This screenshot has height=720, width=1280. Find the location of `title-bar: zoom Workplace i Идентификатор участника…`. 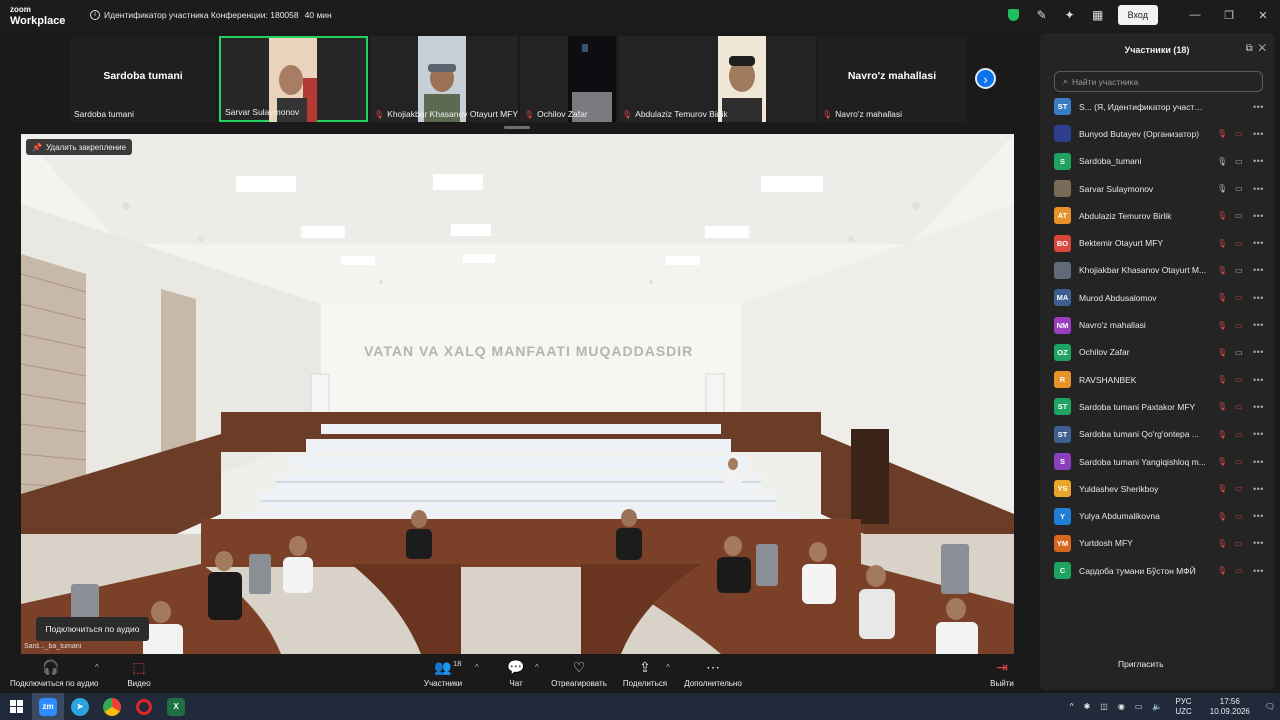

title-bar: zoom Workplace i Идентификатор участника… is located at coordinates (640, 15).